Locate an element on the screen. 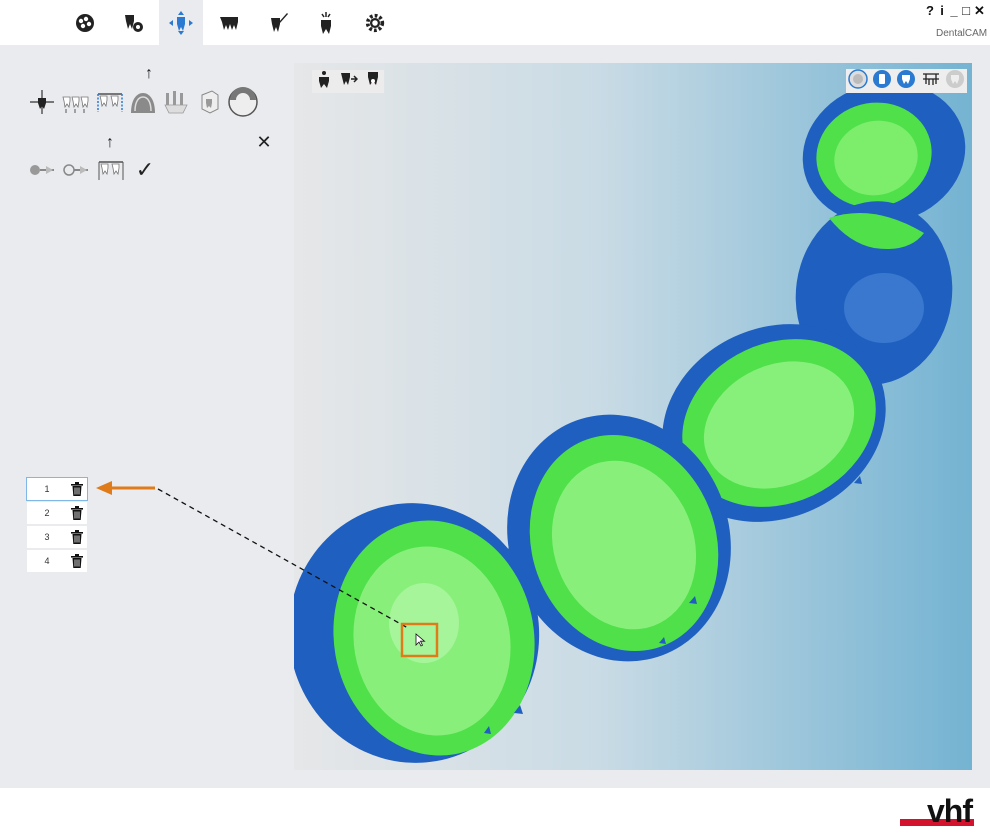 The image size is (990, 834). object-list: 1 2 3 4 is located at coordinates (57, 525).